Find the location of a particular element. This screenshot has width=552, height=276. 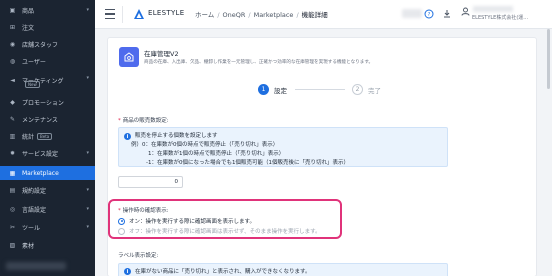

radio-on is located at coordinates (121, 221).